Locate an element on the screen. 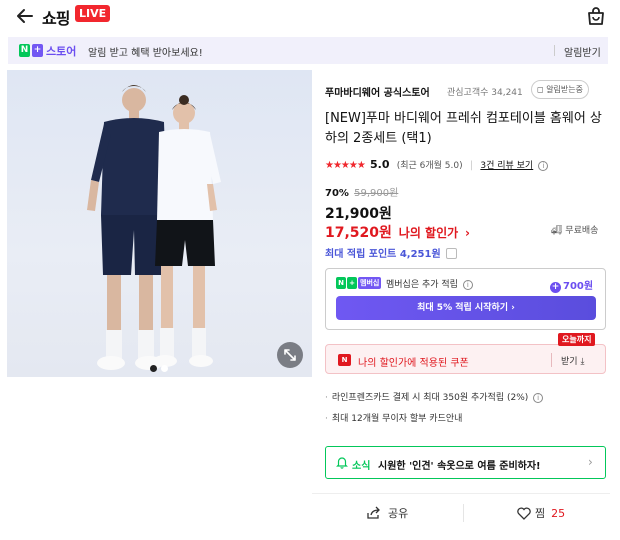 This screenshot has height=540, width=620. back-arrow-icon is located at coordinates (25, 16).